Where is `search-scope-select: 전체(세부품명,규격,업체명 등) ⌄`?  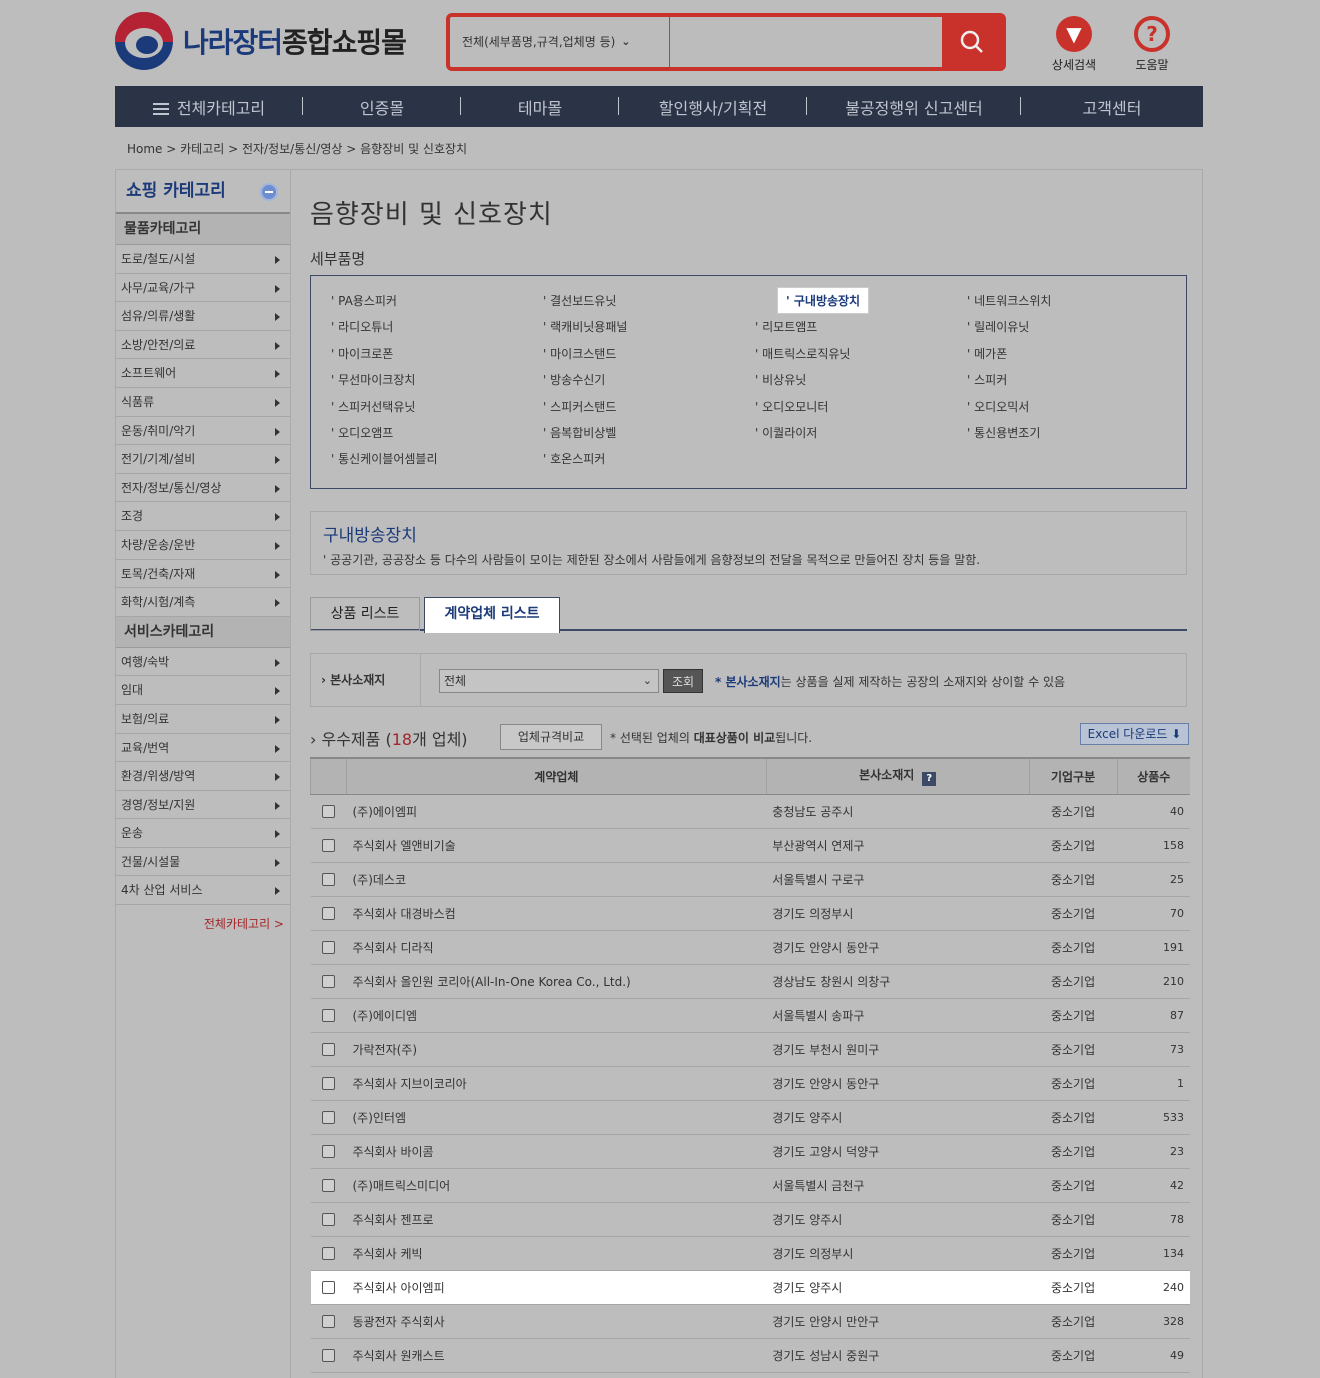 search-scope-select: 전체(세부품명,규격,업체명 등) ⌄ is located at coordinates (560, 42).